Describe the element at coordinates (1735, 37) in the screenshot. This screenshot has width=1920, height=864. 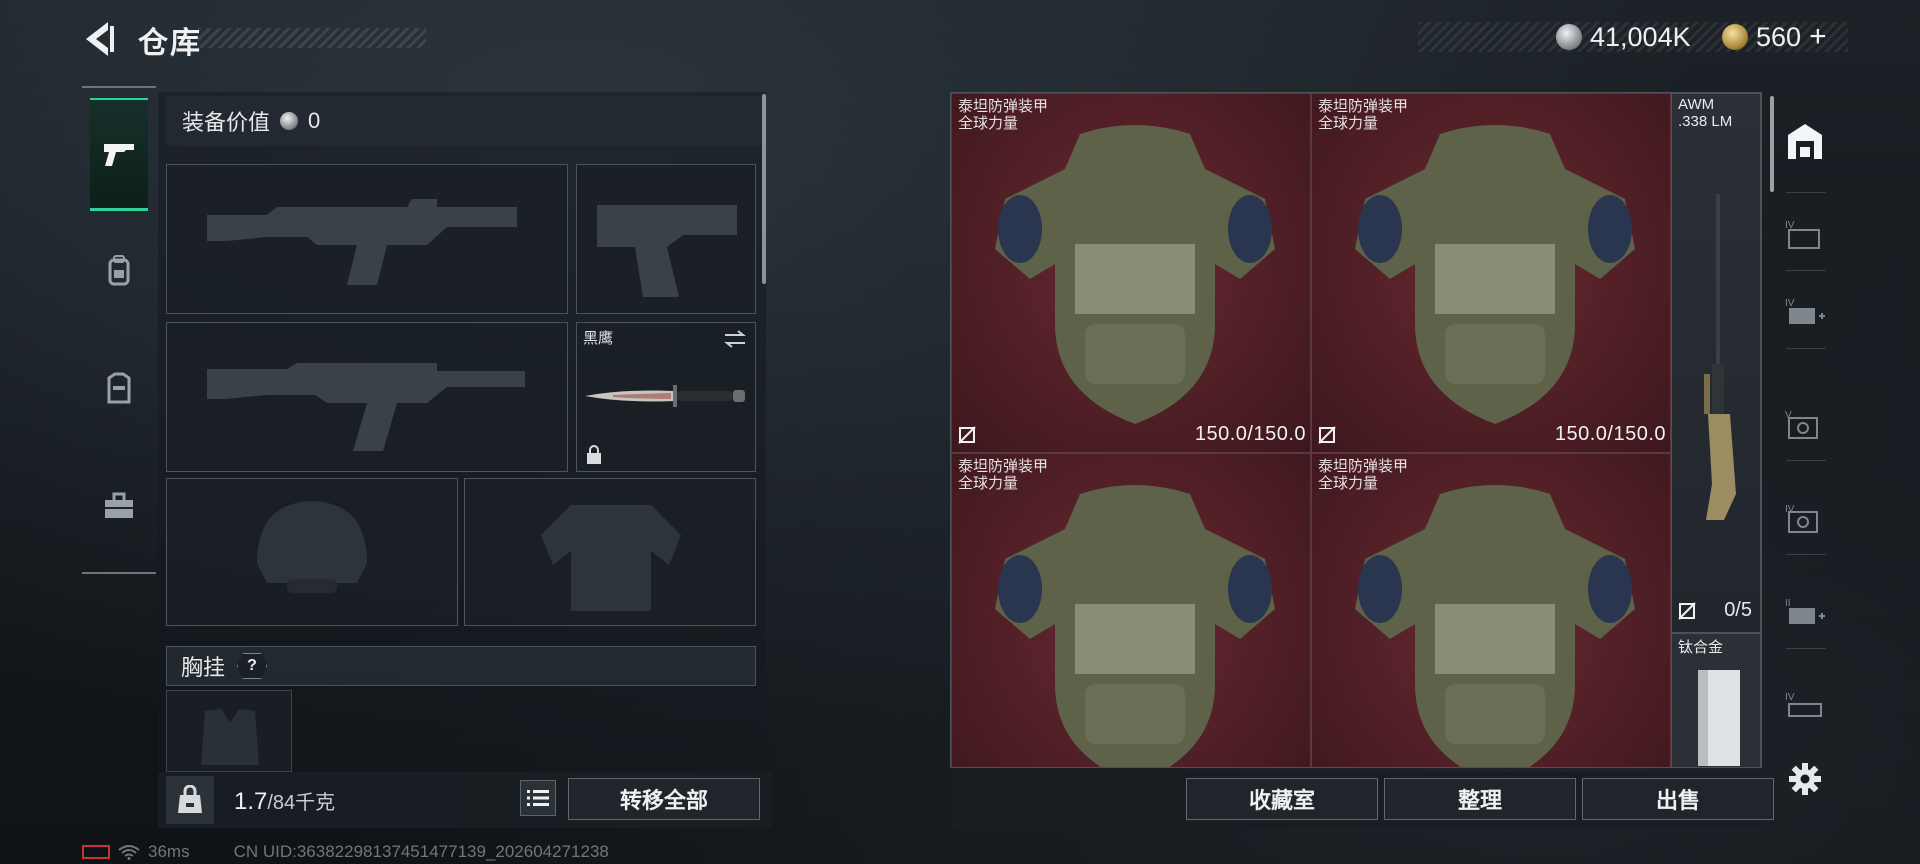
I see `gold-coin-icon` at that location.